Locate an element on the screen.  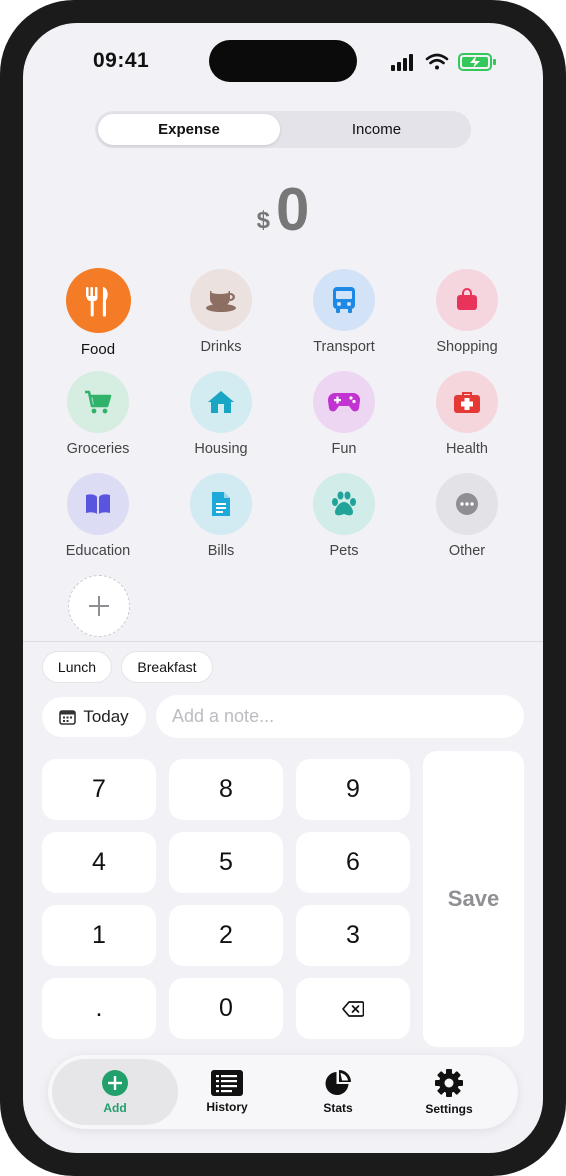
add-category-button is located at coordinates (99, 606).